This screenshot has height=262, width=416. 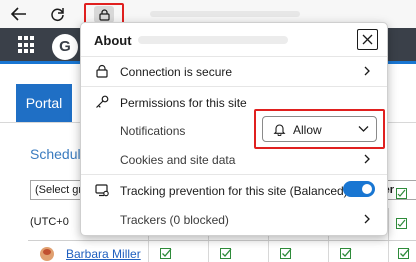 What do you see at coordinates (56, 190) in the screenshot?
I see `group-select: (Select gro` at bounding box center [56, 190].